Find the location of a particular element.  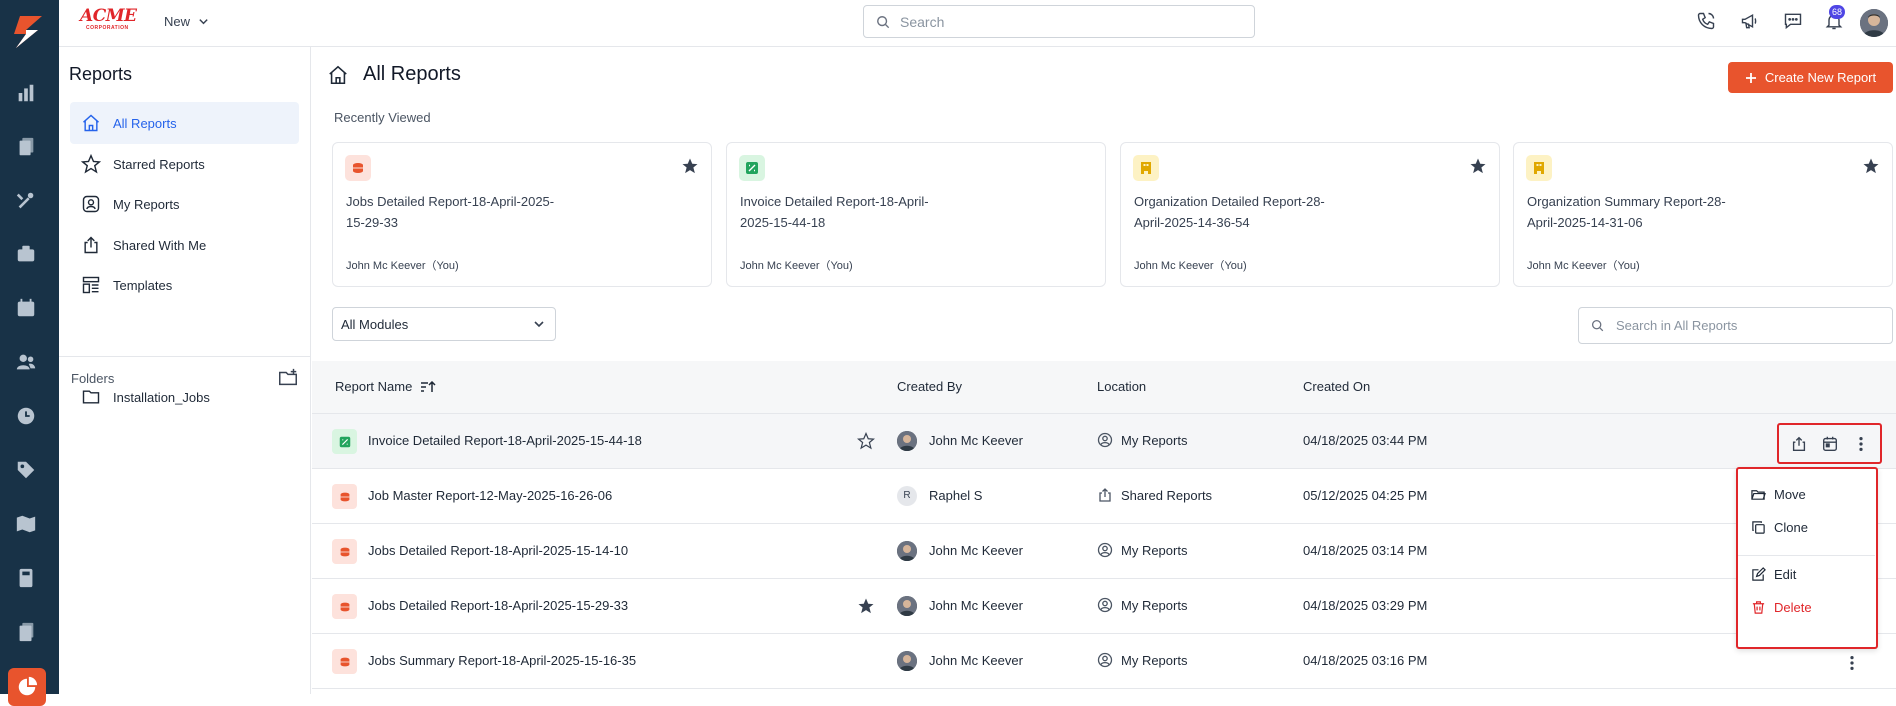

column-report-name: Report Name is located at coordinates (385, 386).